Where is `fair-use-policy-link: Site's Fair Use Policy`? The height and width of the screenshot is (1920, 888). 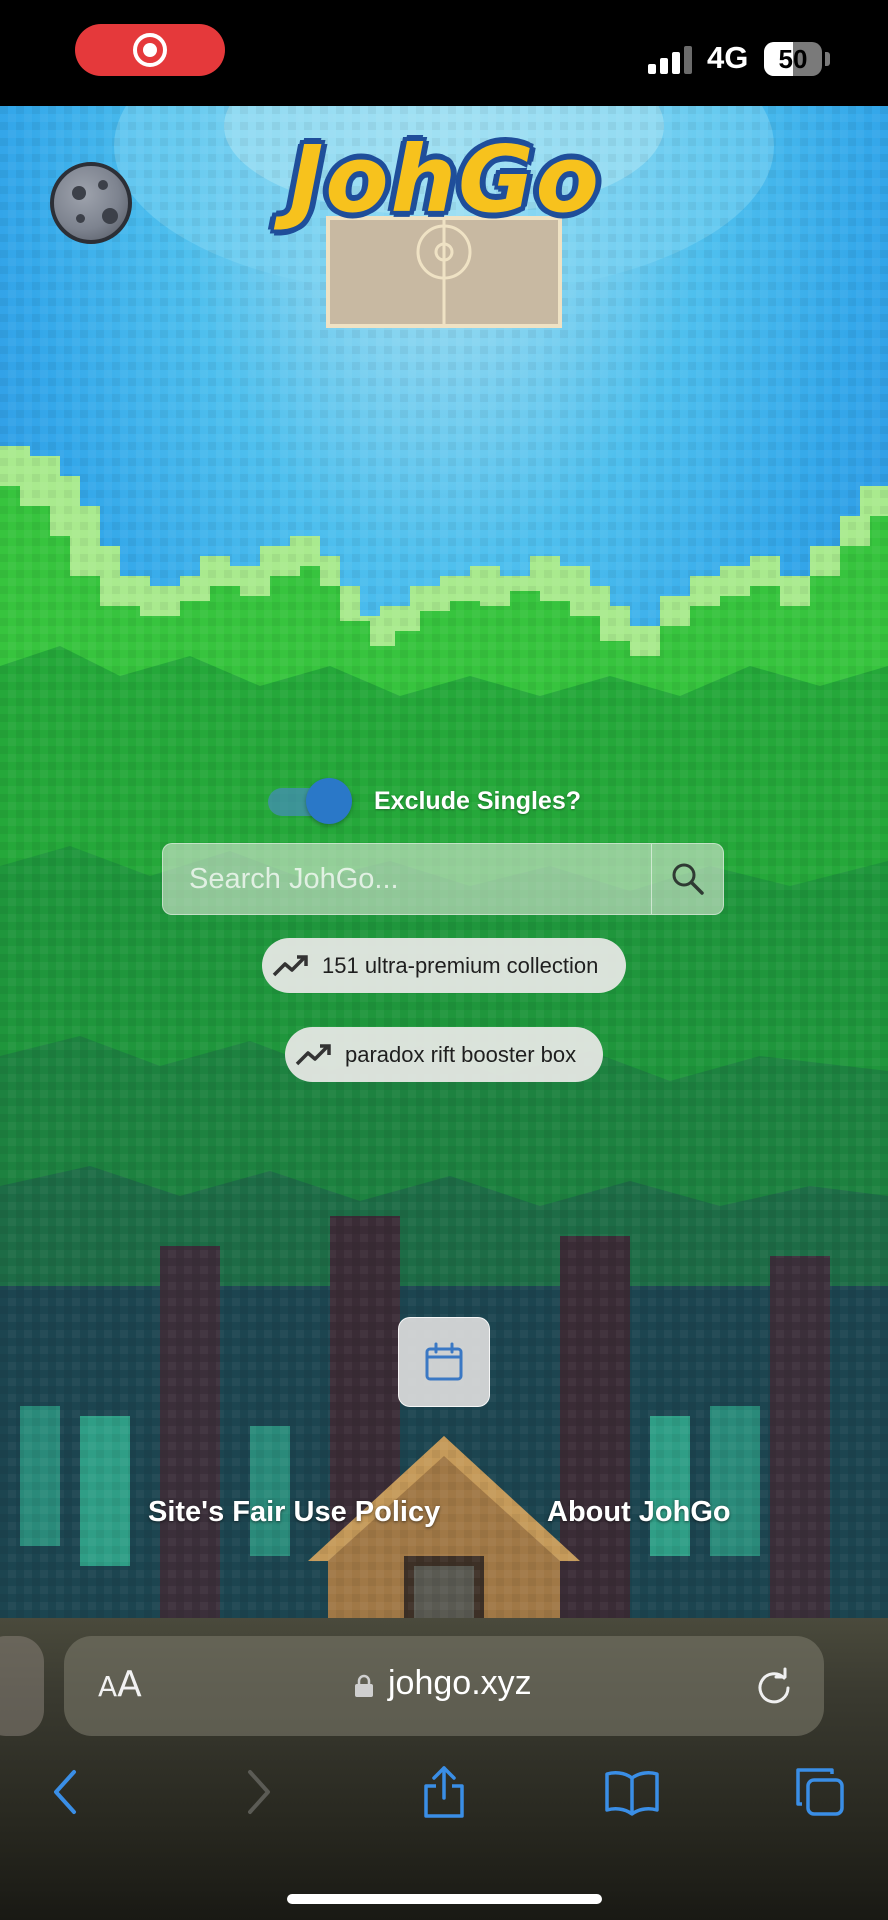 fair-use-policy-link: Site's Fair Use Policy is located at coordinates (294, 1512).